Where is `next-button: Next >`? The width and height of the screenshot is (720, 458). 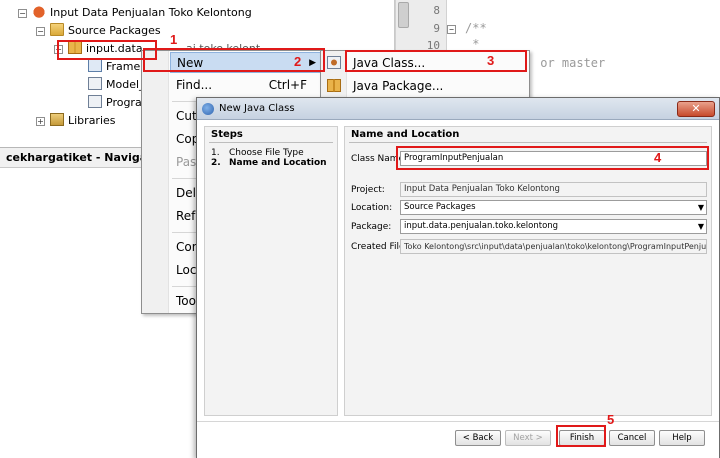
next-button: Next > is located at coordinates (528, 438).